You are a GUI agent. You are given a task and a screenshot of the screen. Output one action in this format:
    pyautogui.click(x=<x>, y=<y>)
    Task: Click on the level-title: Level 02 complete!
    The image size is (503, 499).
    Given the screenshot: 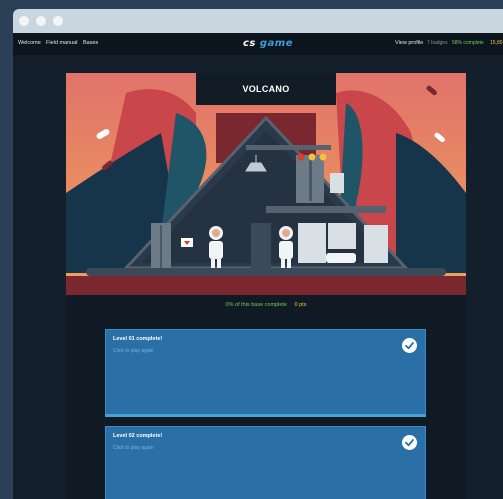 What is the action you would take?
    pyautogui.click(x=138, y=436)
    